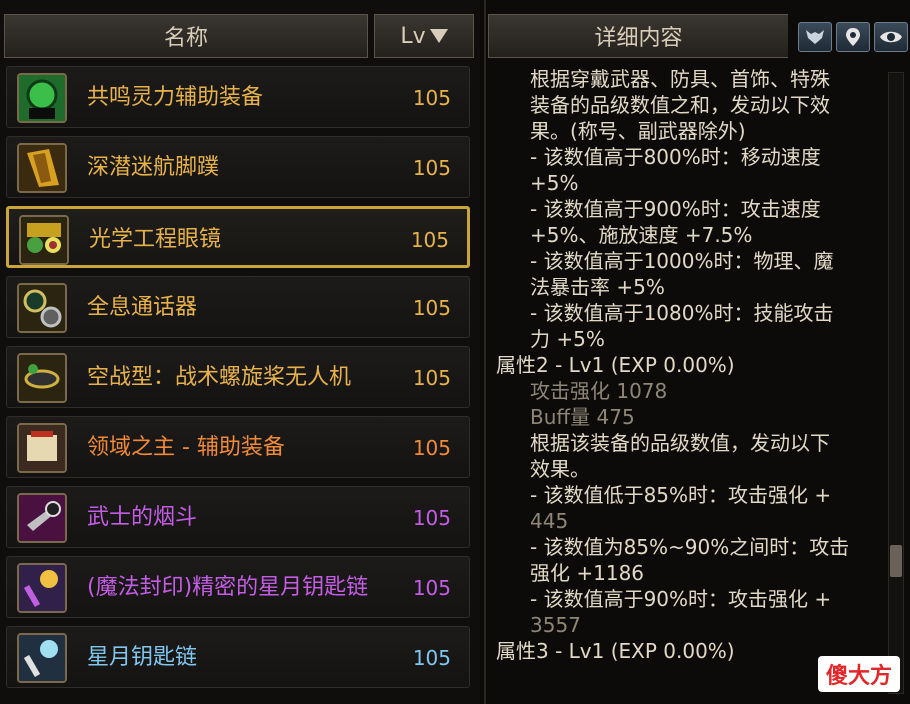 The height and width of the screenshot is (704, 910). I want to click on item-name: 深潜迷航脚蹼, so click(153, 167).